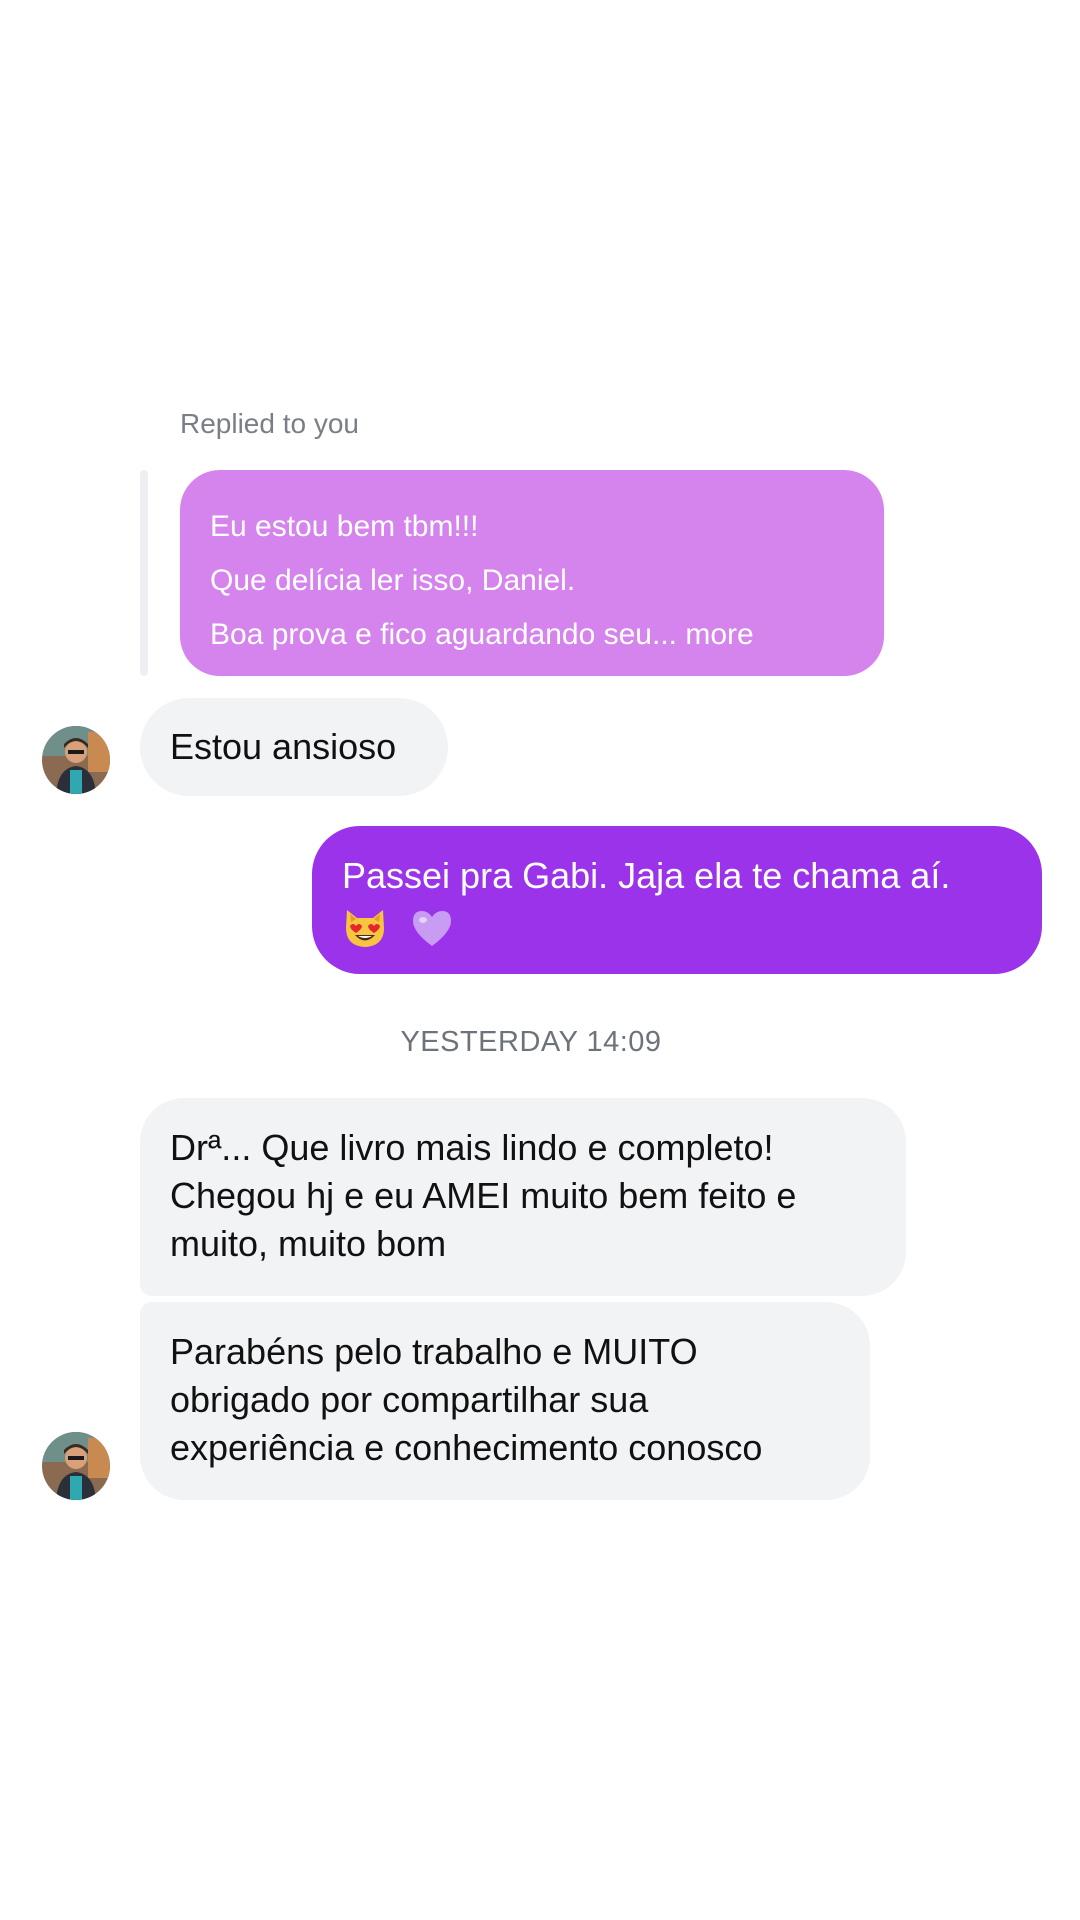 The height and width of the screenshot is (1920, 1080). What do you see at coordinates (144, 573) in the screenshot?
I see `reply-indicator-bar` at bounding box center [144, 573].